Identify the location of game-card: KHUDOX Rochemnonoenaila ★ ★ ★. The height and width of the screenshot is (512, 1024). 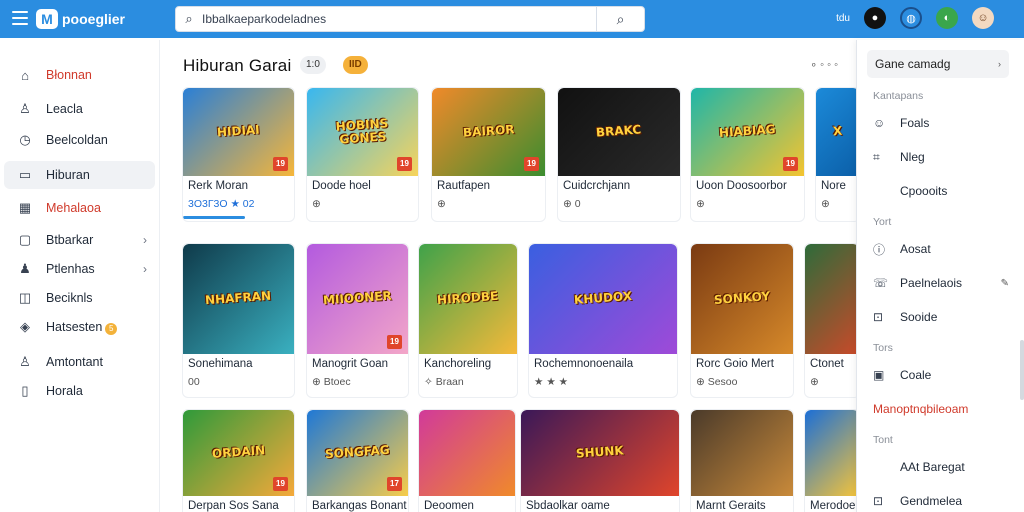
(603, 320).